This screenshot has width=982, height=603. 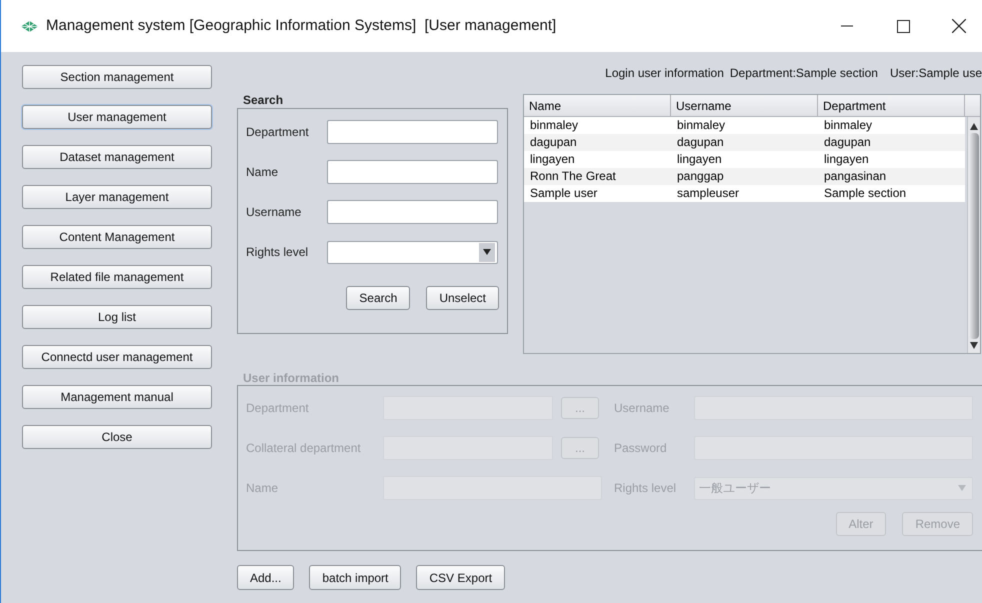 What do you see at coordinates (573, 176) in the screenshot?
I see `table-cell-text: Ronn The Great` at bounding box center [573, 176].